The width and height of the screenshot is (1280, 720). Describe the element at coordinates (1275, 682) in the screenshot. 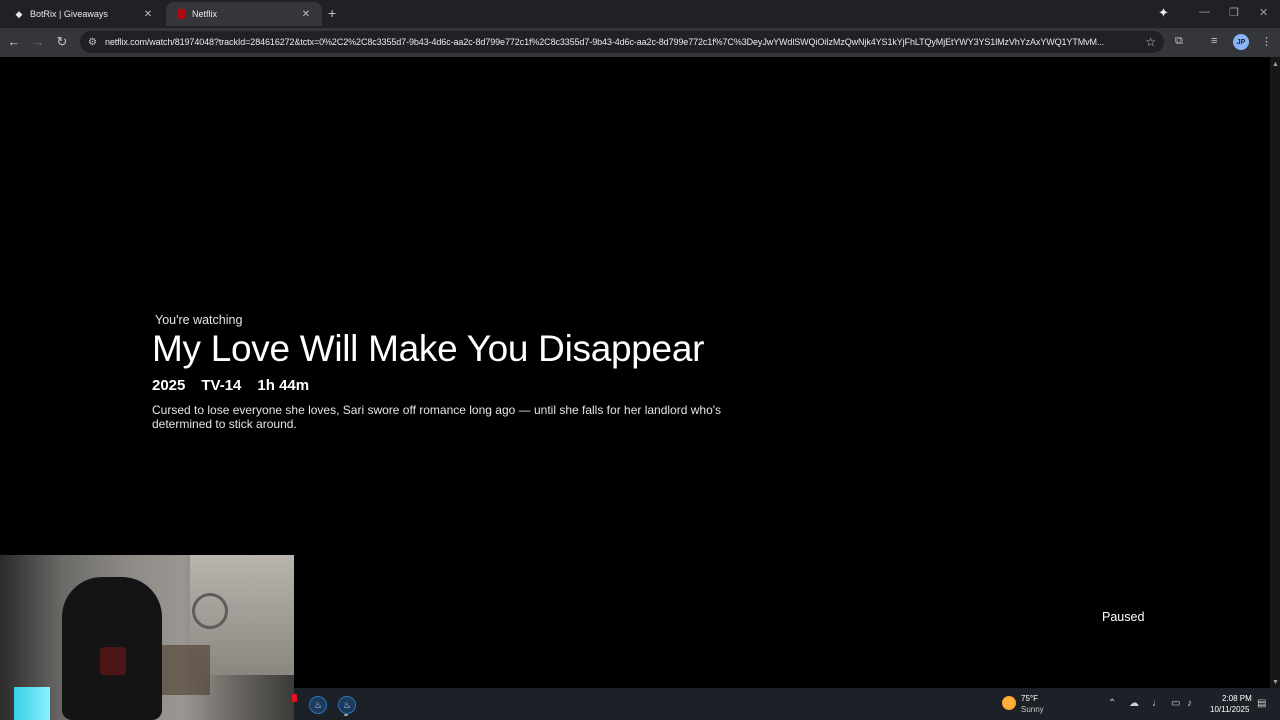

I see `scroll-down-icon: ▼` at that location.